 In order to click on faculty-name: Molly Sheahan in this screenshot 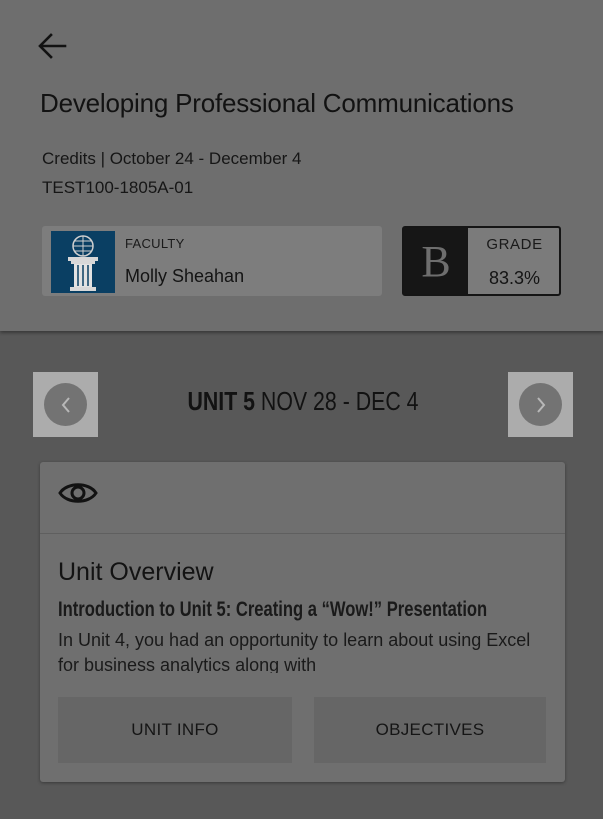, I will do `click(185, 276)`.